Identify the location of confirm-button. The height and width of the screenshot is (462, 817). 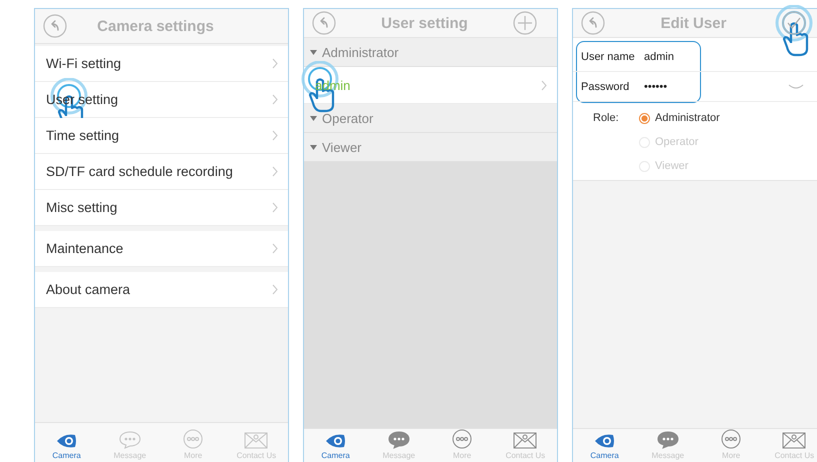
(794, 23).